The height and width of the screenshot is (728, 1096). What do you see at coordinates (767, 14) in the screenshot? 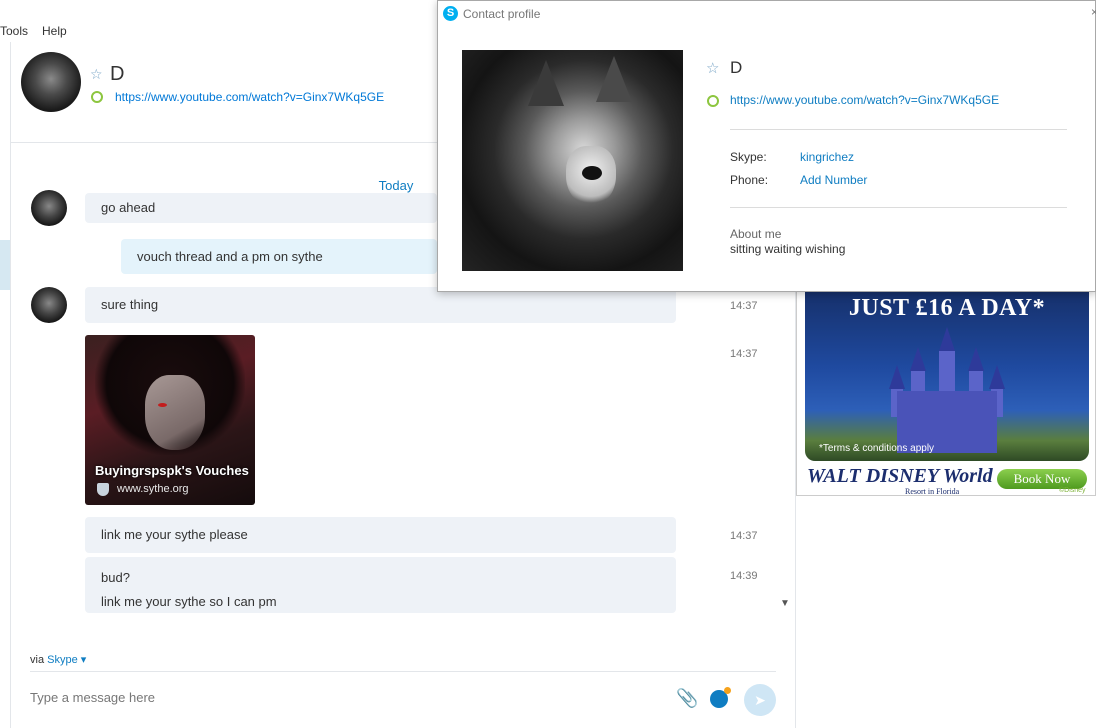
I see `profile-titlebar: S Contact profile ×` at bounding box center [767, 14].